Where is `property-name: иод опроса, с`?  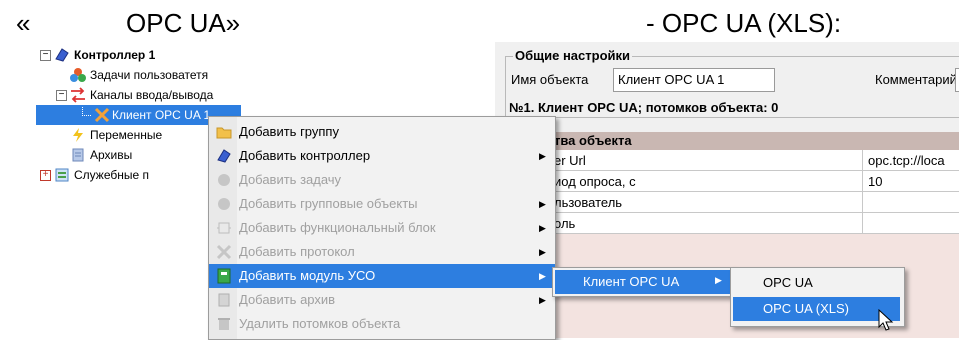 property-name: иод опроса, с is located at coordinates (595, 181).